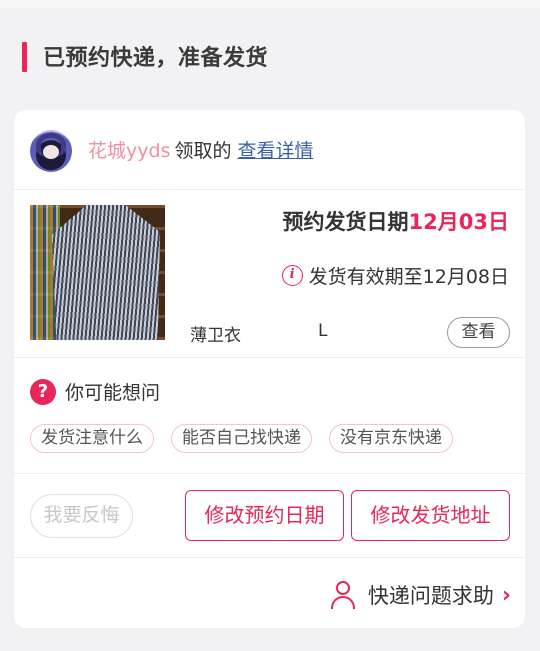  I want to click on person-icon, so click(343, 595).